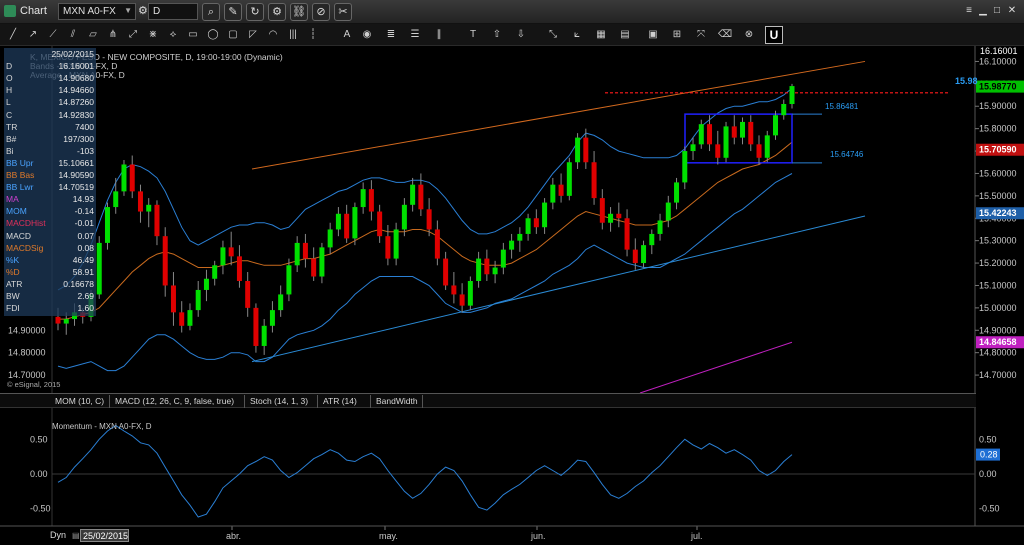 This screenshot has width=1024, height=545. I want to click on study-tab: Stoch (14, 1, 3), so click(282, 401).